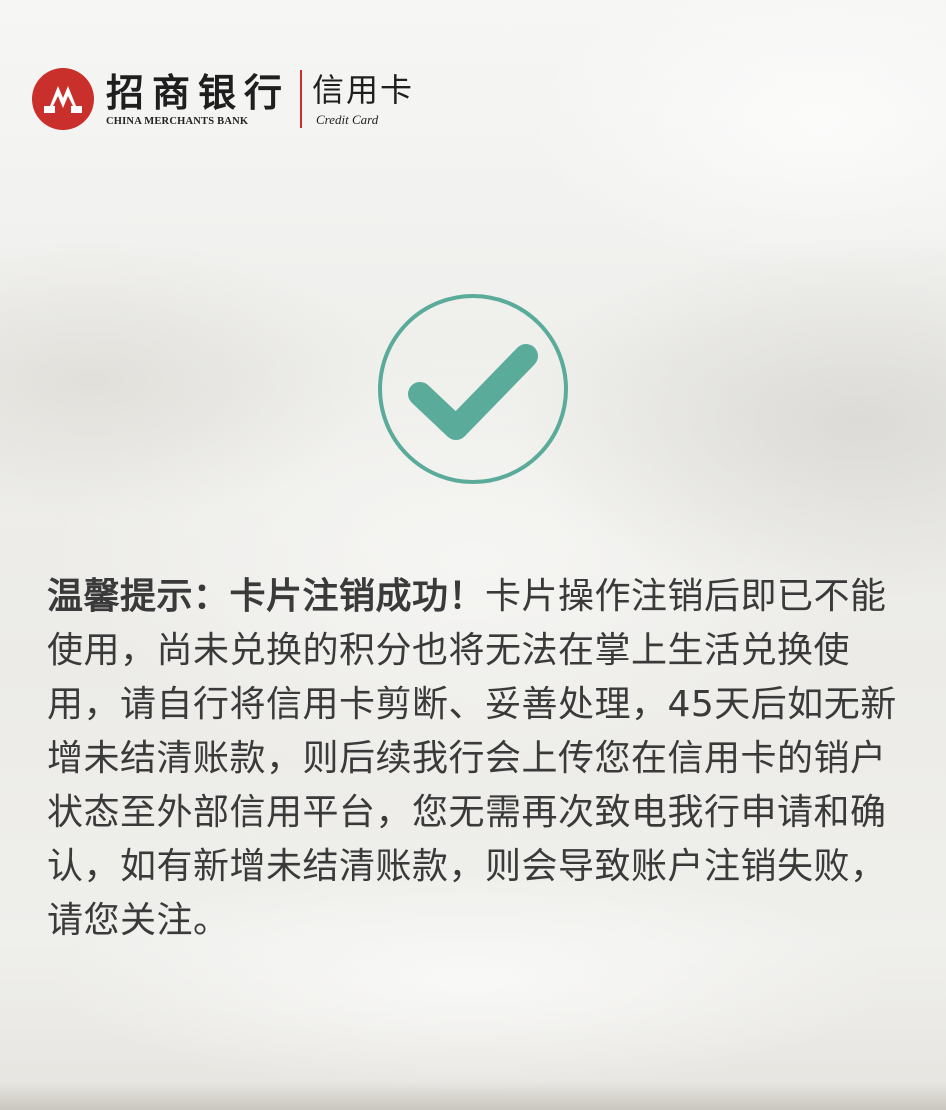 The height and width of the screenshot is (1110, 946). I want to click on logo-divider, so click(301, 99).